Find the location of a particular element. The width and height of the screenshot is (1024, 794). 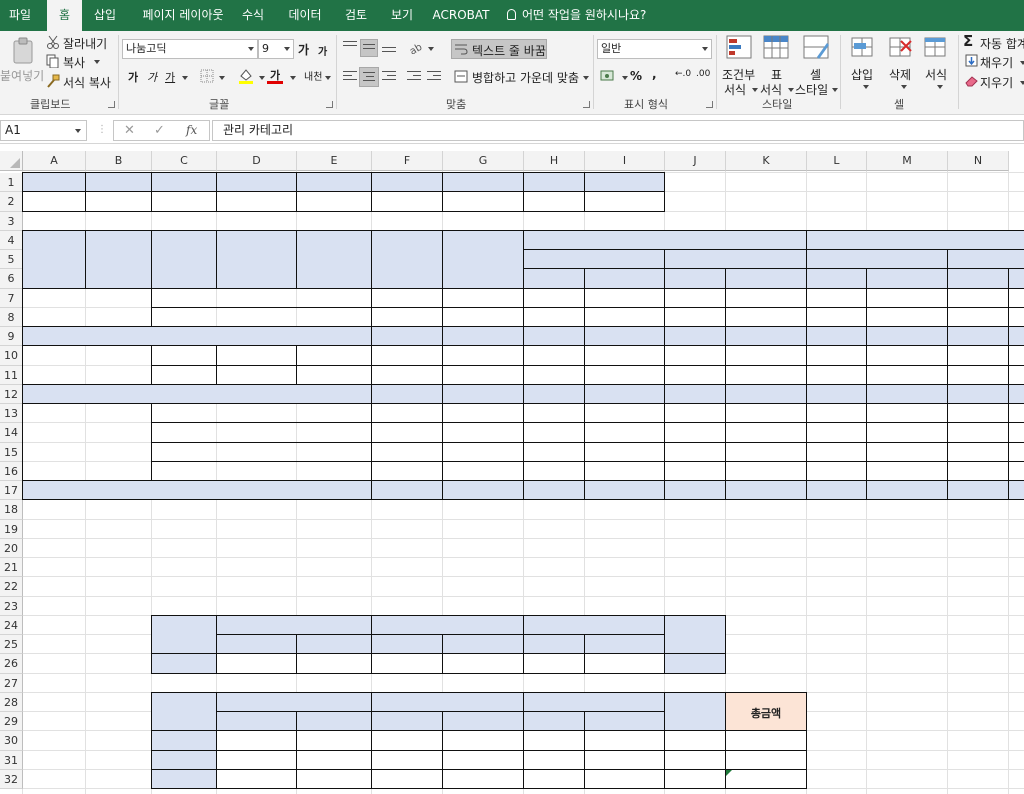

row-header: 26 is located at coordinates (11, 664).